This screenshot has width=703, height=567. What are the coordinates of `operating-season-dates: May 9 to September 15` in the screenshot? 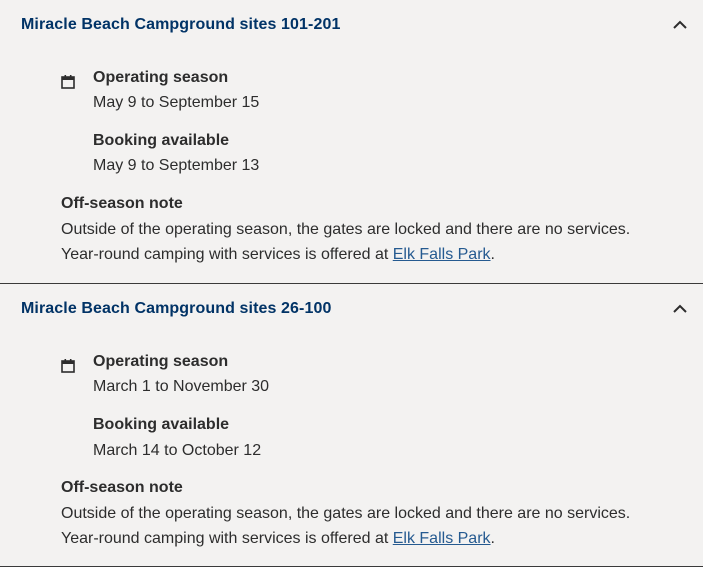 It's located at (176, 102).